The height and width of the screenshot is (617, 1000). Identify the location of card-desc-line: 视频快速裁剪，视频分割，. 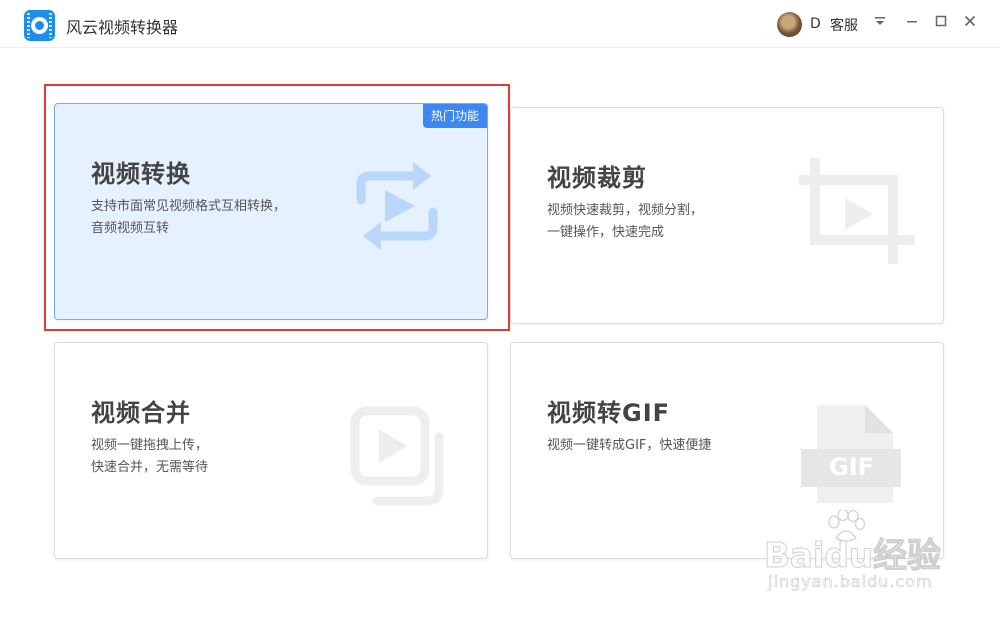
(625, 210).